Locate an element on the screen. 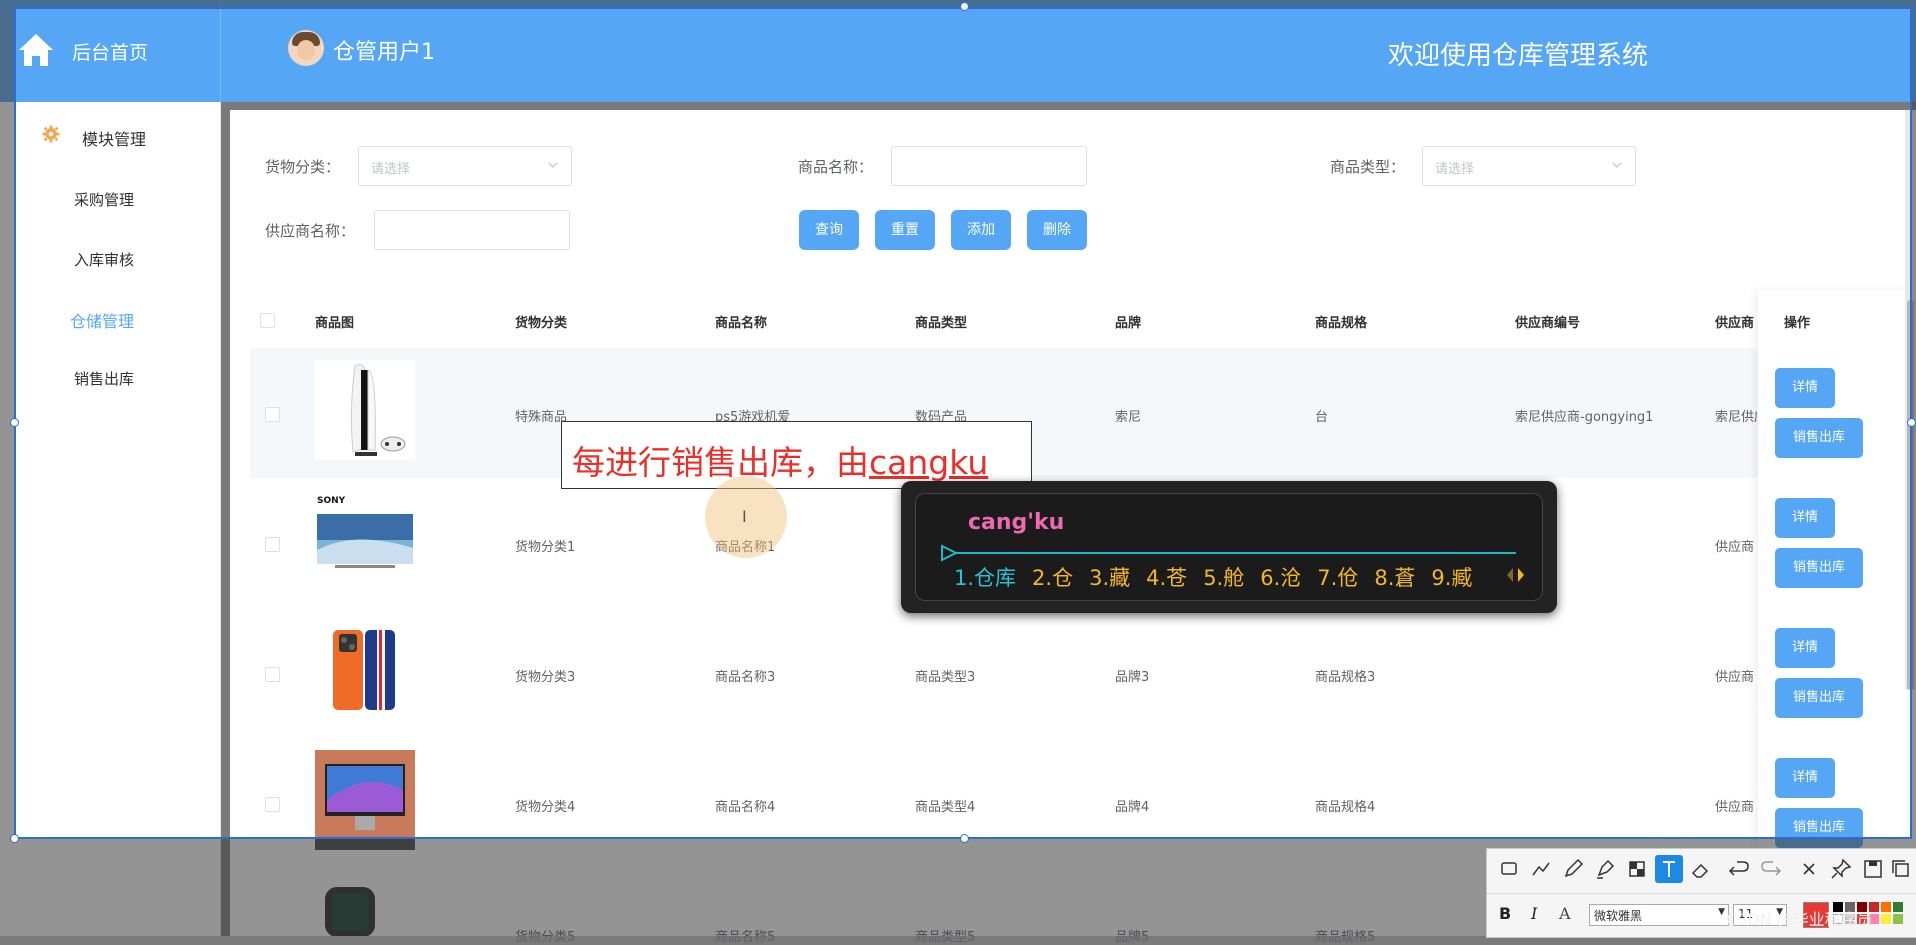 Image resolution: width=1916 pixels, height=945 pixels. ime-candidate: 3.藏 is located at coordinates (1109, 578).